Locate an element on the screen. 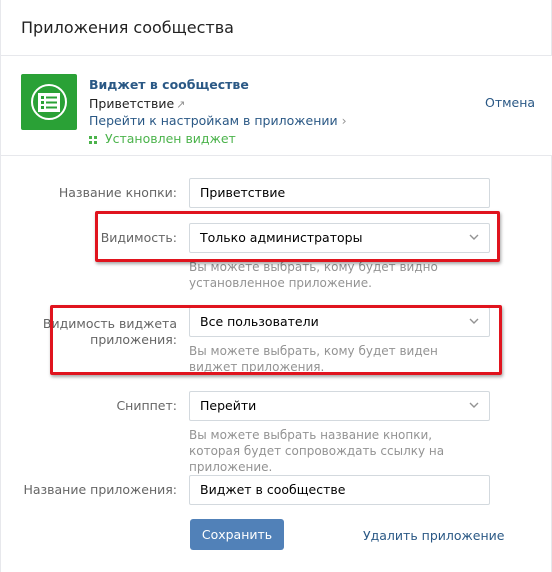 The image size is (552, 572). settings-link: Перейти к настройкам в приложении › is located at coordinates (218, 120).